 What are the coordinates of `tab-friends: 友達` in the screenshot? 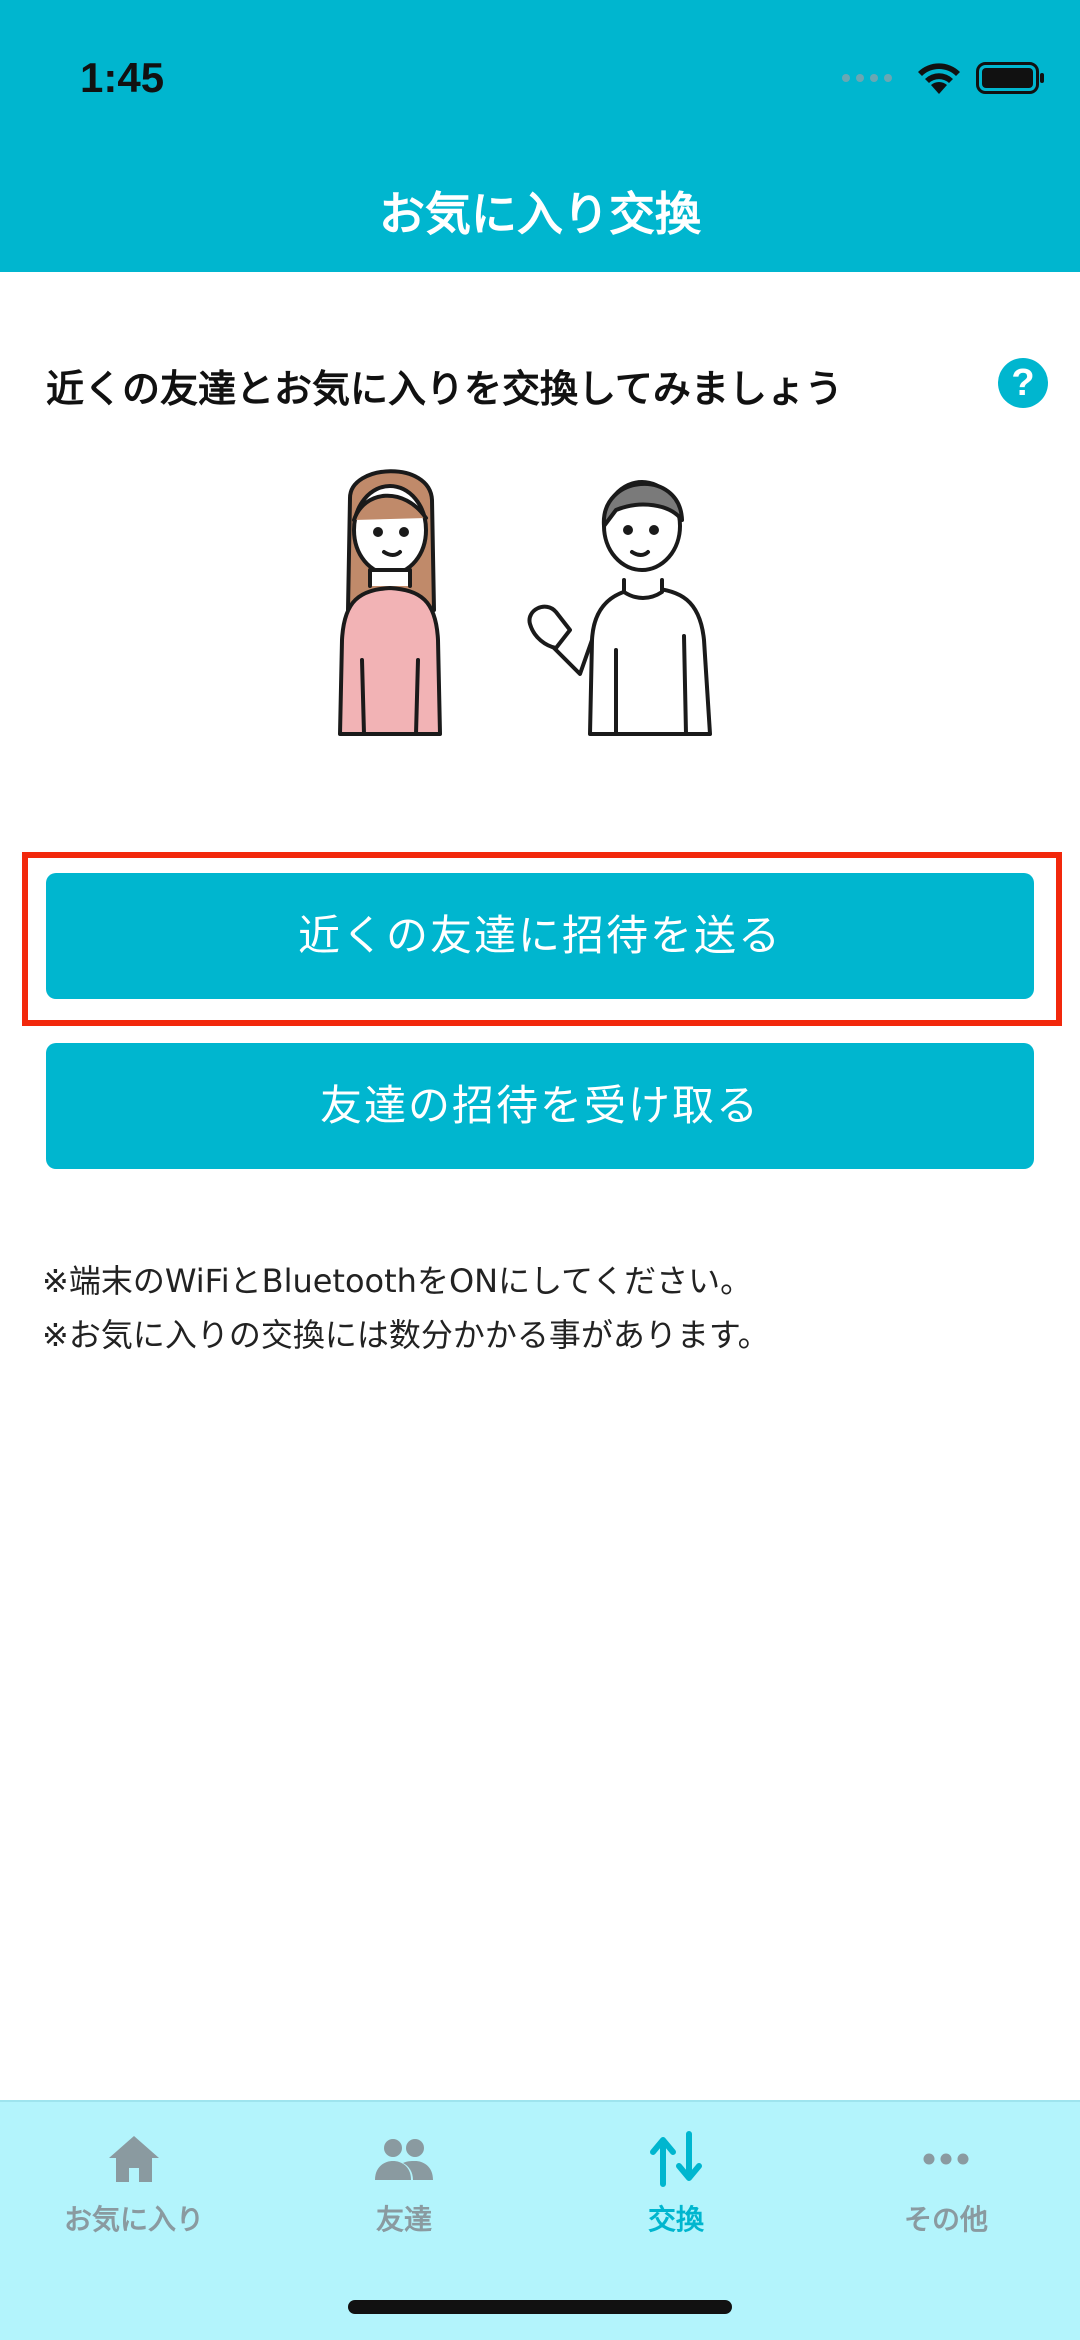 It's located at (404, 2188).